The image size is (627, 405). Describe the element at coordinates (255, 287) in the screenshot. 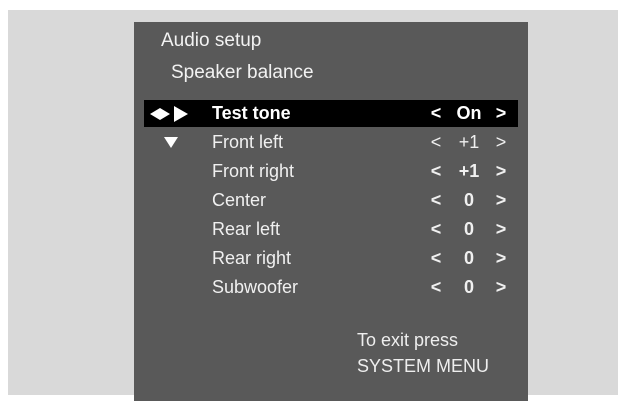

I see `menu-item-label: Subwoofer` at that location.